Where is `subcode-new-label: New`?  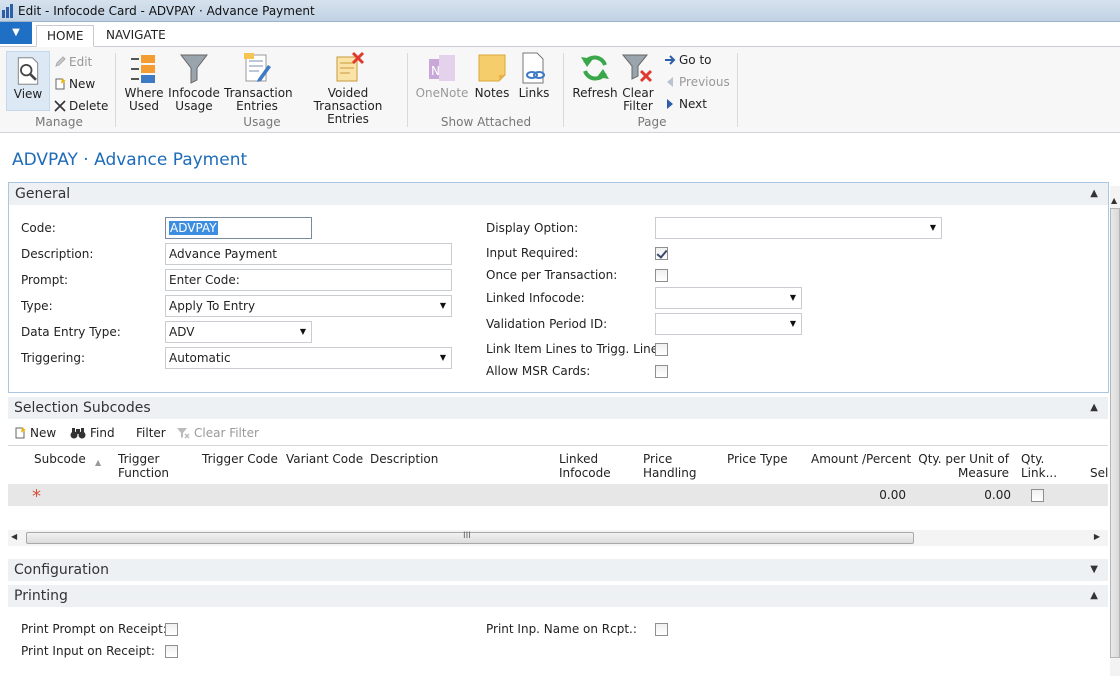
subcode-new-label: New is located at coordinates (43, 433).